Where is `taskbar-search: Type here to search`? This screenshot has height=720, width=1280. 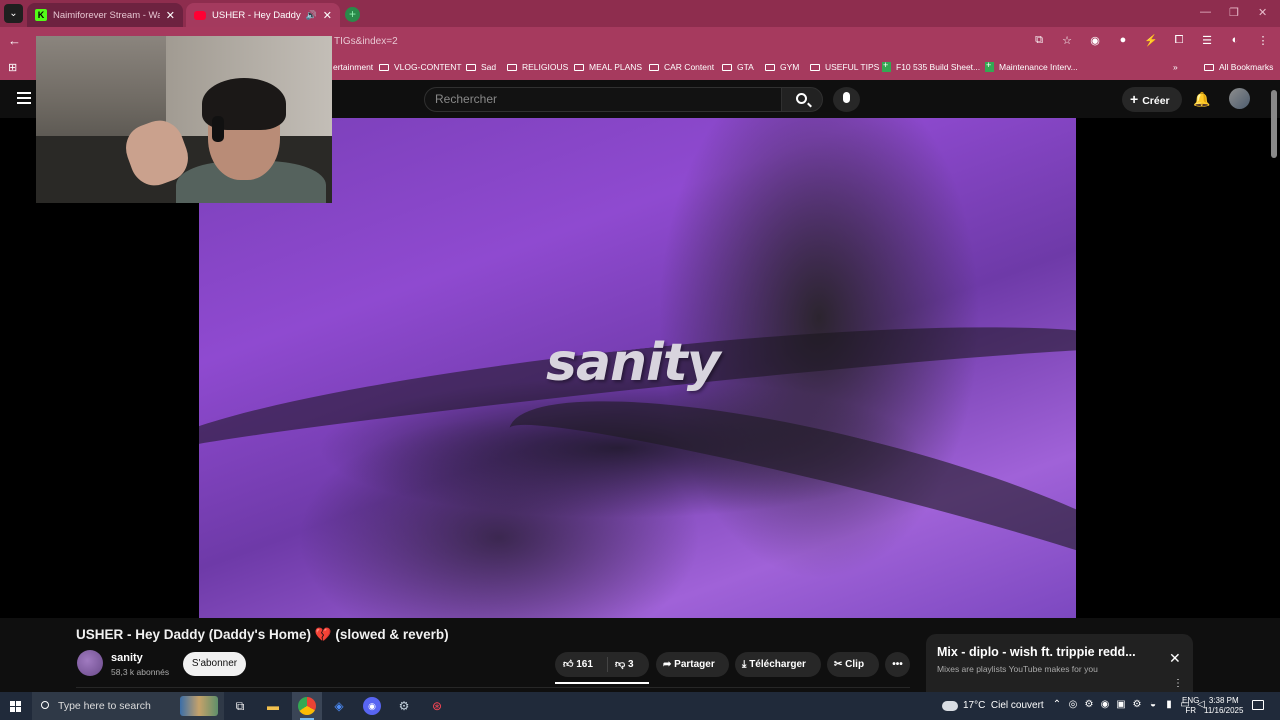 taskbar-search: Type here to search is located at coordinates (128, 706).